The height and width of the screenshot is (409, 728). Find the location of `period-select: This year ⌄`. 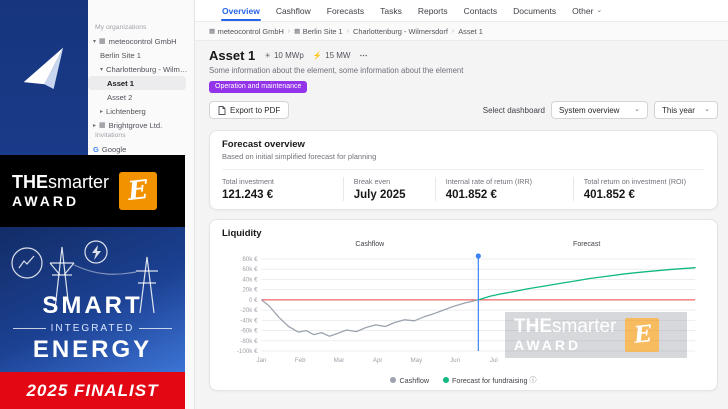

period-select: This year ⌄ is located at coordinates (686, 110).